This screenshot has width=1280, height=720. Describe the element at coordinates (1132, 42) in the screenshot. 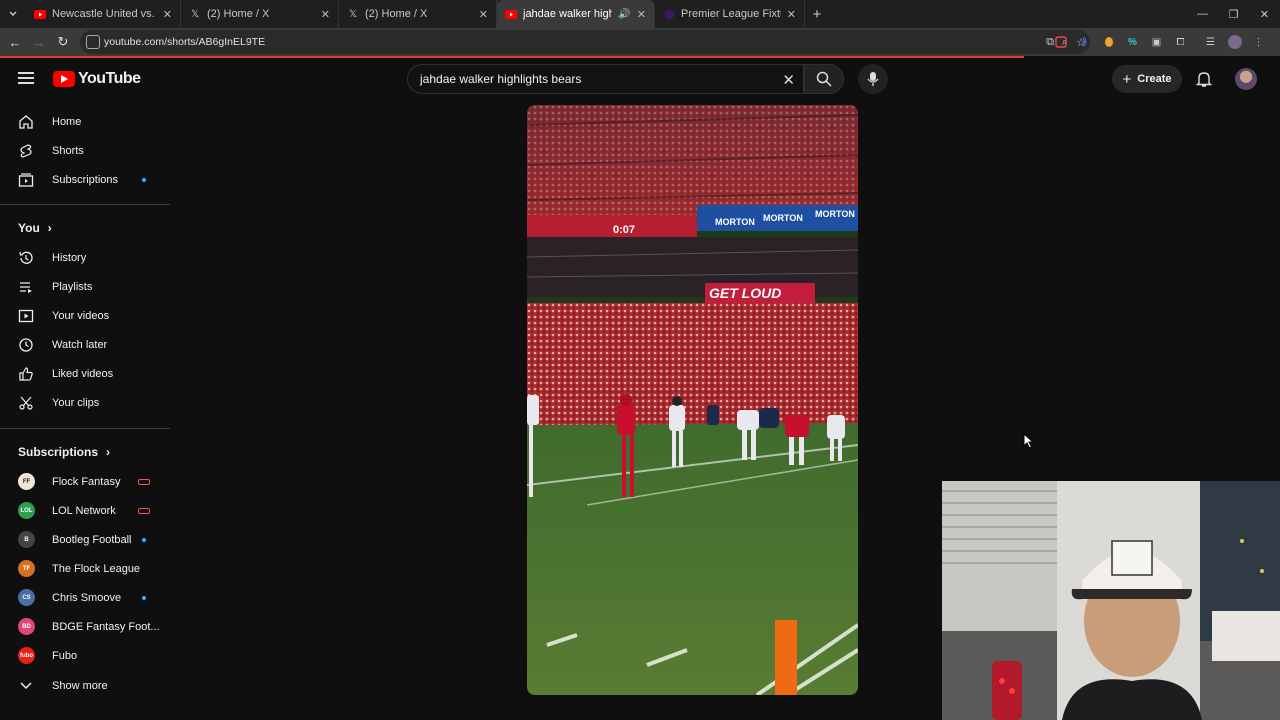

I see `extension-teal-icon: %` at that location.